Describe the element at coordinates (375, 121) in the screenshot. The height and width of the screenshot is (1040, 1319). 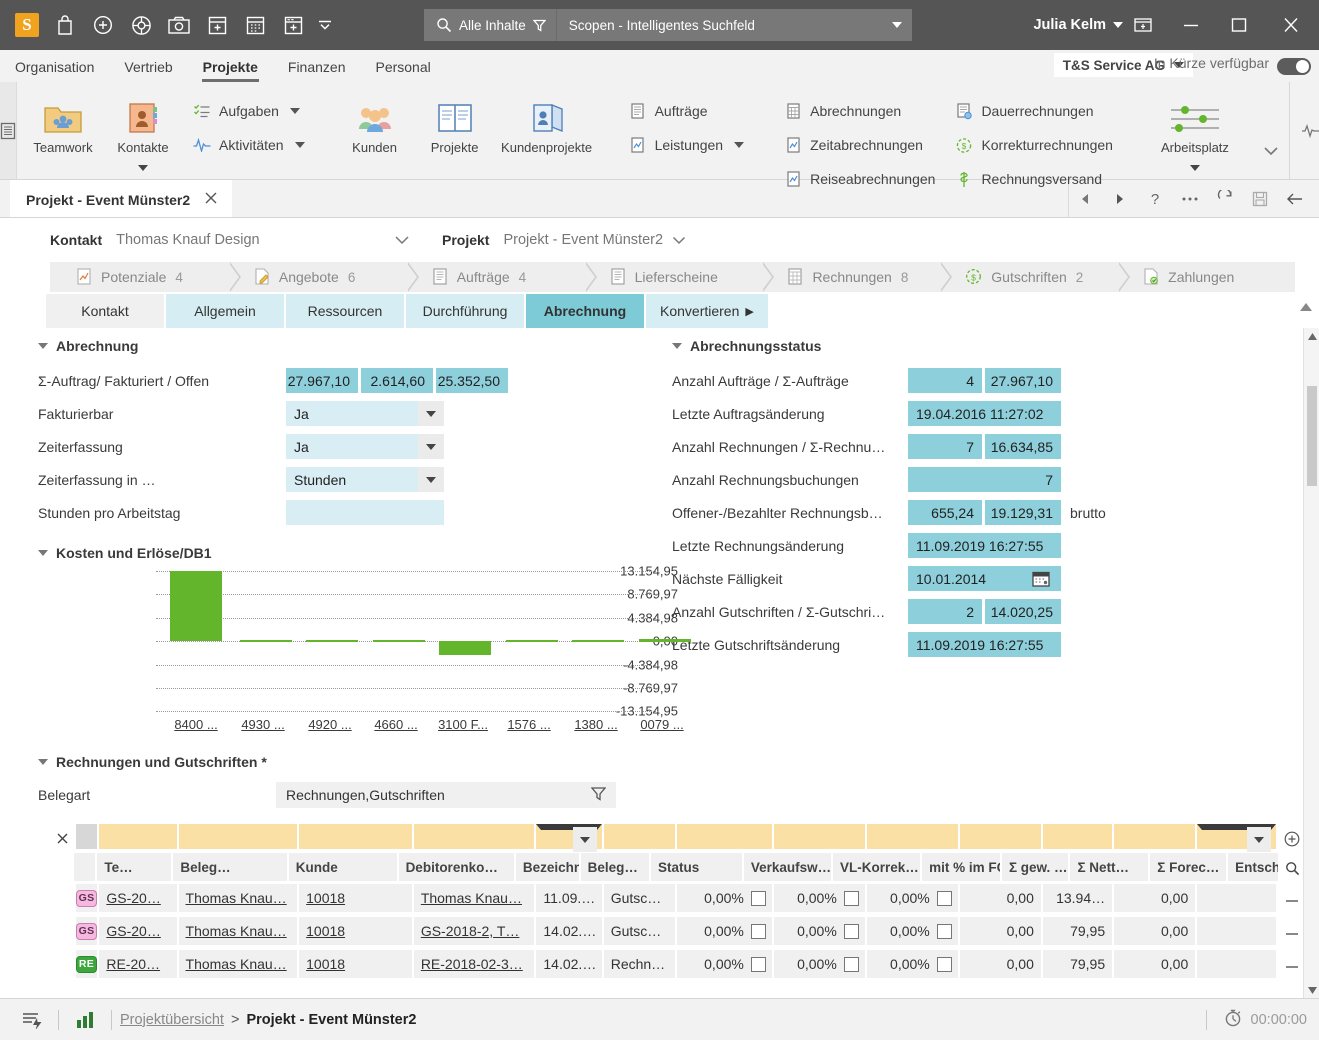
I see `ribbon-button-kunden: Kunden` at that location.